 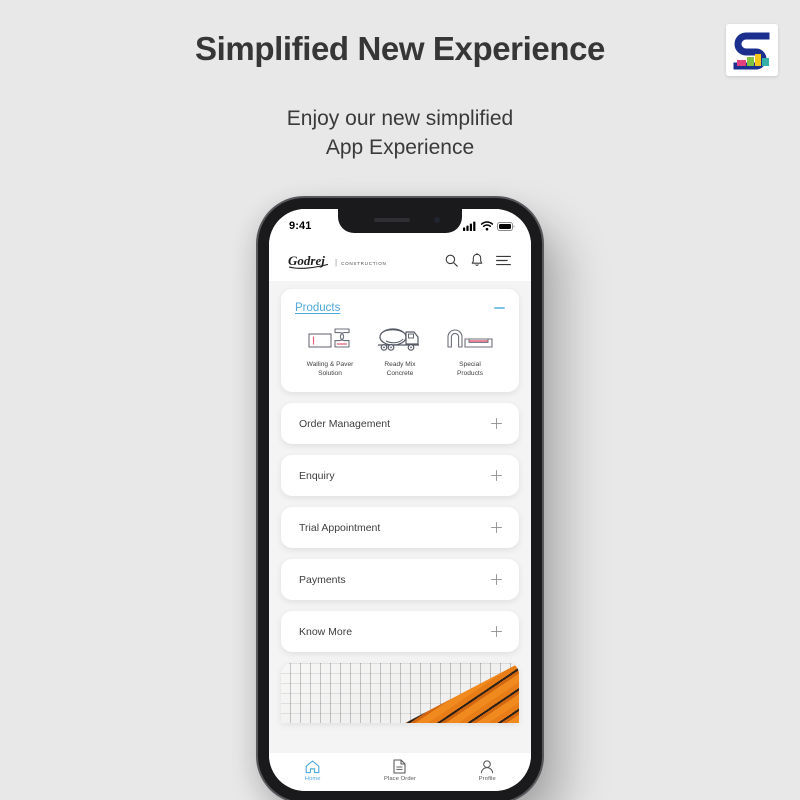 I want to click on nav-item-place-order: Place Order, so click(x=400, y=770).